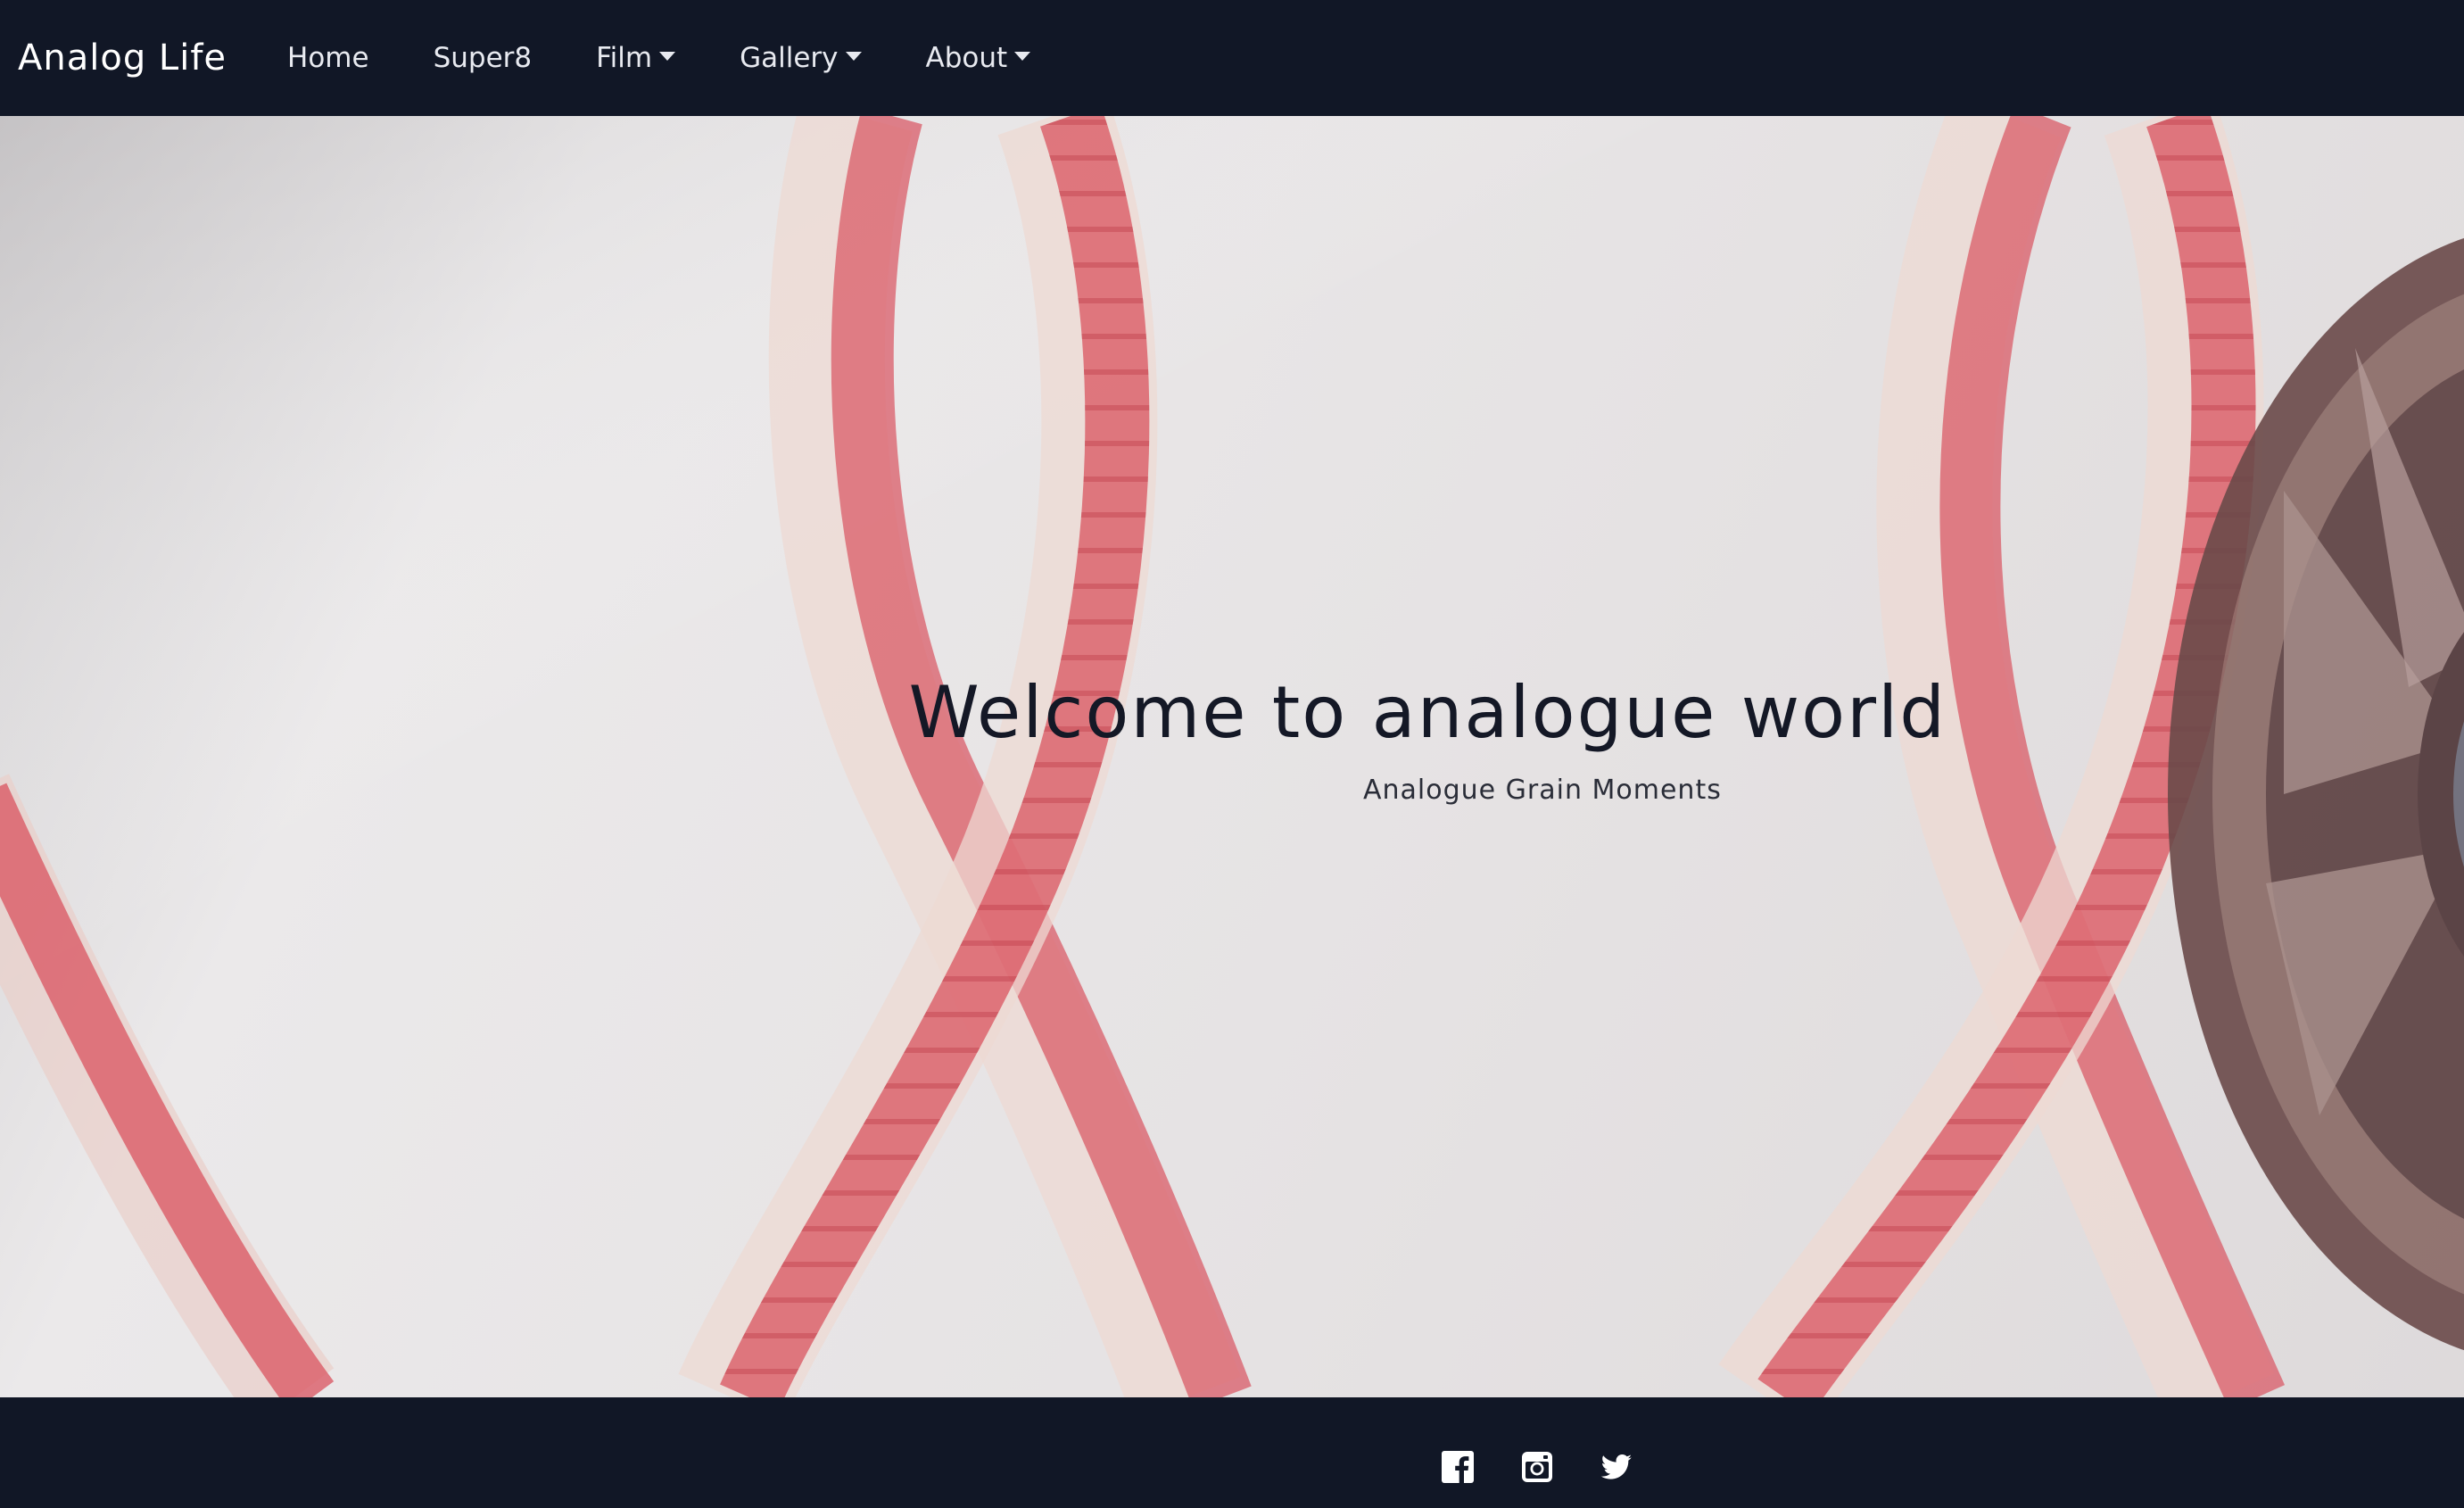 This screenshot has height=1508, width=2464. I want to click on nav-home-label: Home, so click(328, 58).